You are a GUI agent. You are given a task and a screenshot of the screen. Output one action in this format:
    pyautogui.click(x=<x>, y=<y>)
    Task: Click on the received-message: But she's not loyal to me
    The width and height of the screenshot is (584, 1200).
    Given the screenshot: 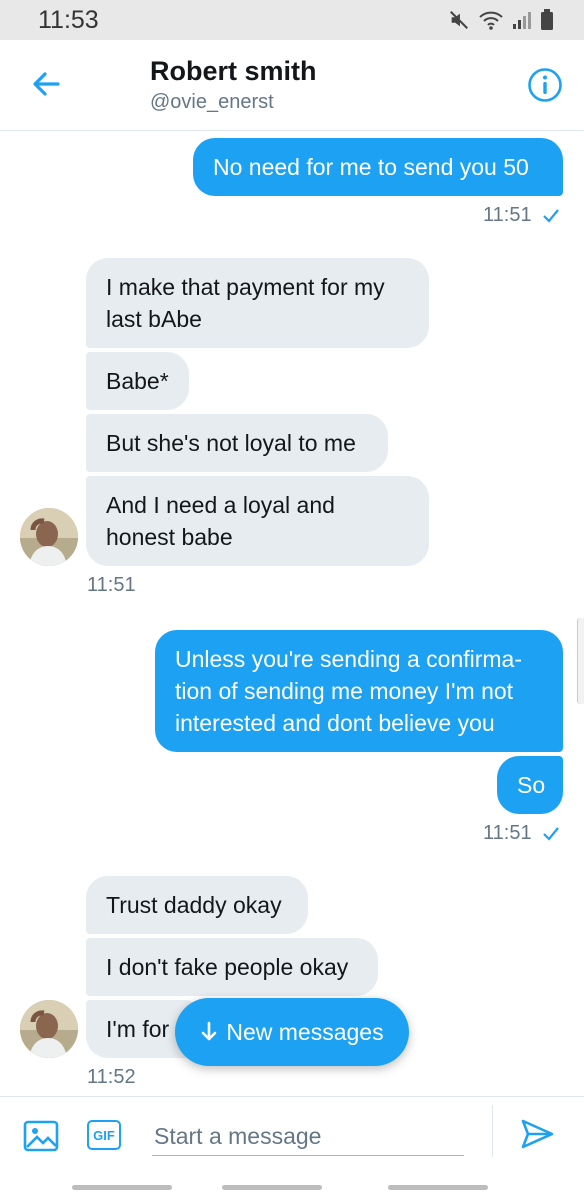 What is the action you would take?
    pyautogui.click(x=237, y=443)
    